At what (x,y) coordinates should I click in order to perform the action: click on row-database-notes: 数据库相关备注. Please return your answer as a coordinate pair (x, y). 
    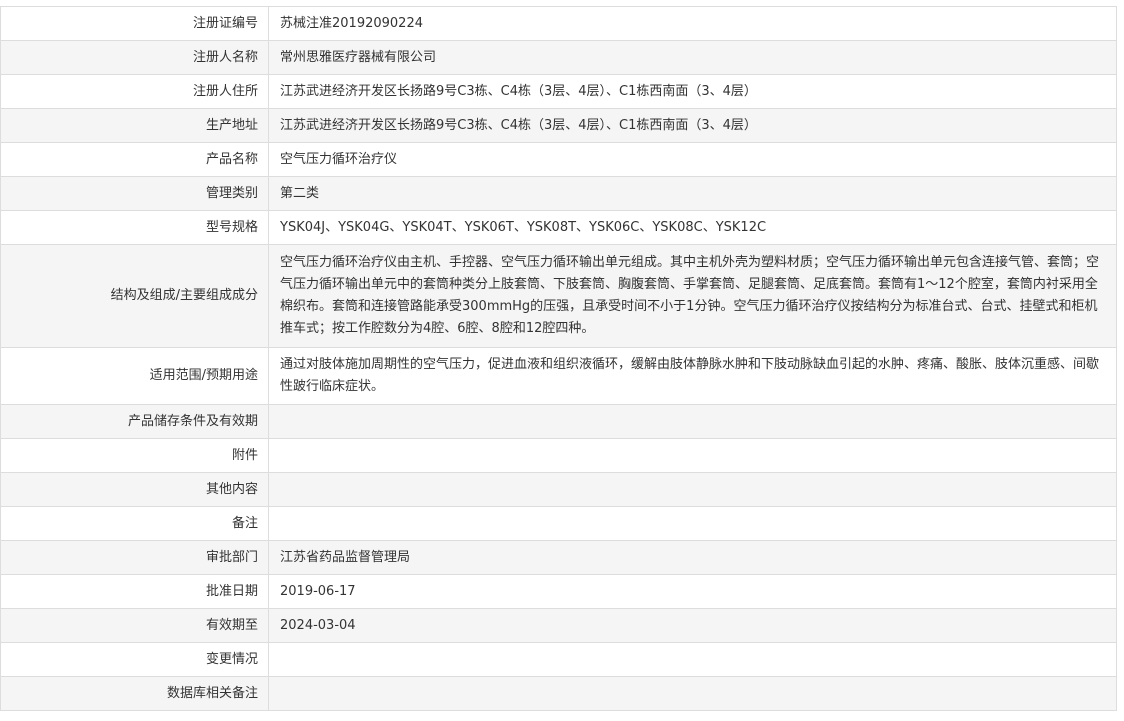
    Looking at the image, I should click on (558, 693).